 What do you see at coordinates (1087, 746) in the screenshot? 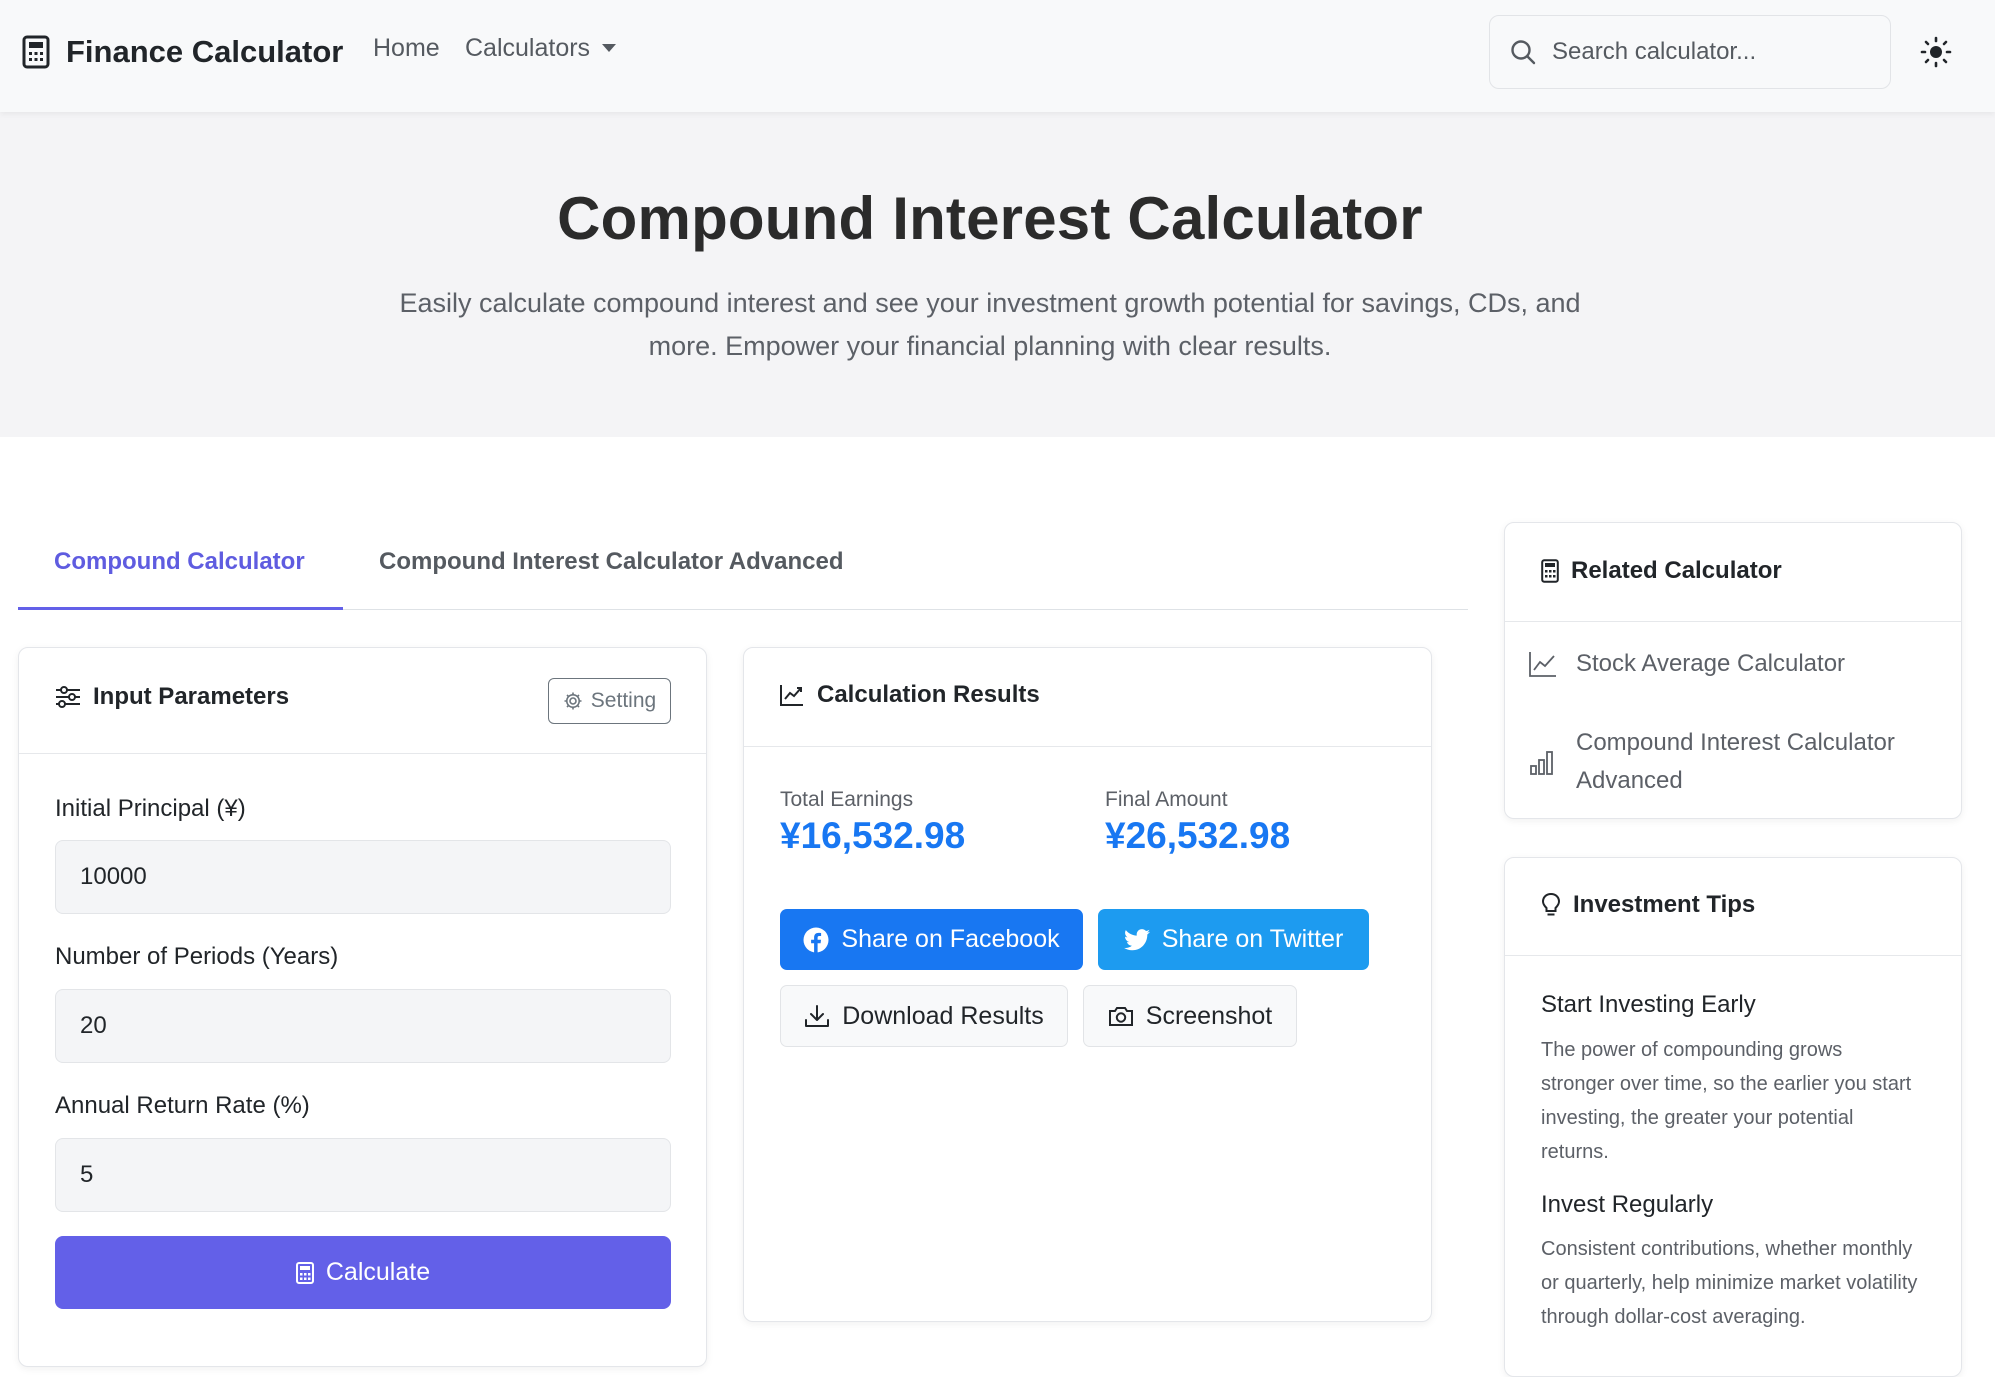
I see `results-card-divider` at bounding box center [1087, 746].